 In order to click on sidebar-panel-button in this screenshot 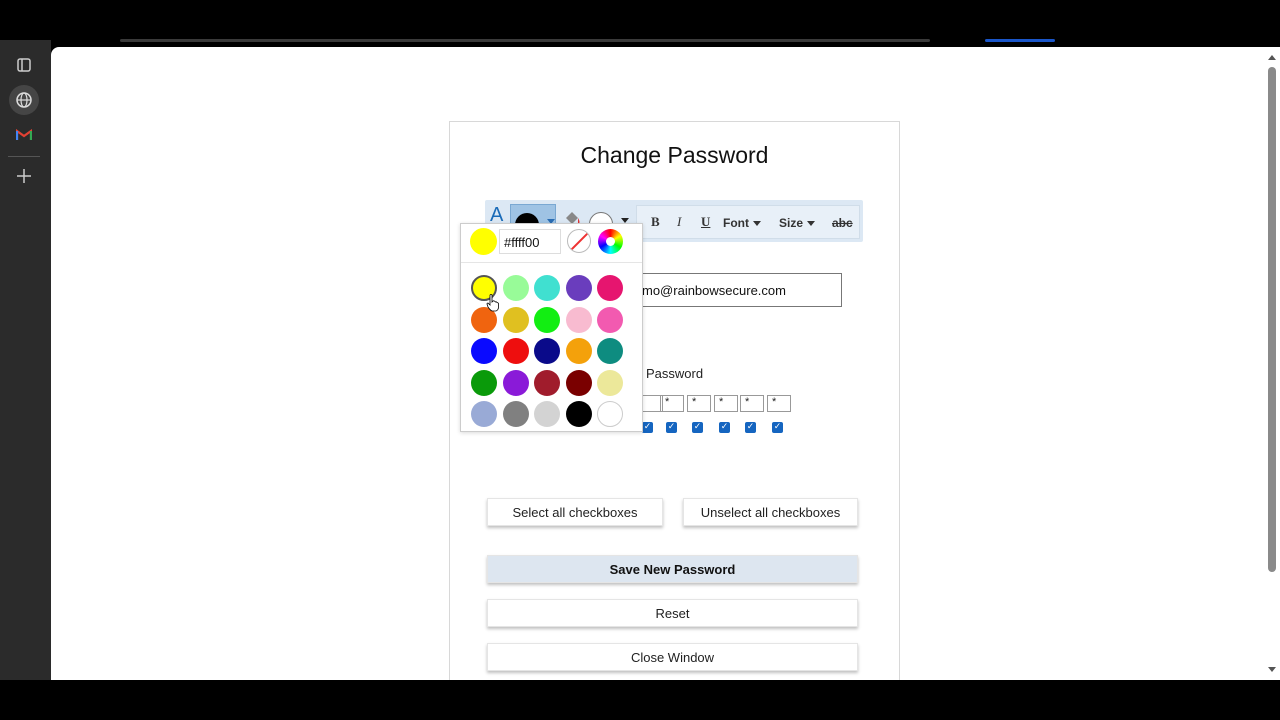, I will do `click(24, 65)`.